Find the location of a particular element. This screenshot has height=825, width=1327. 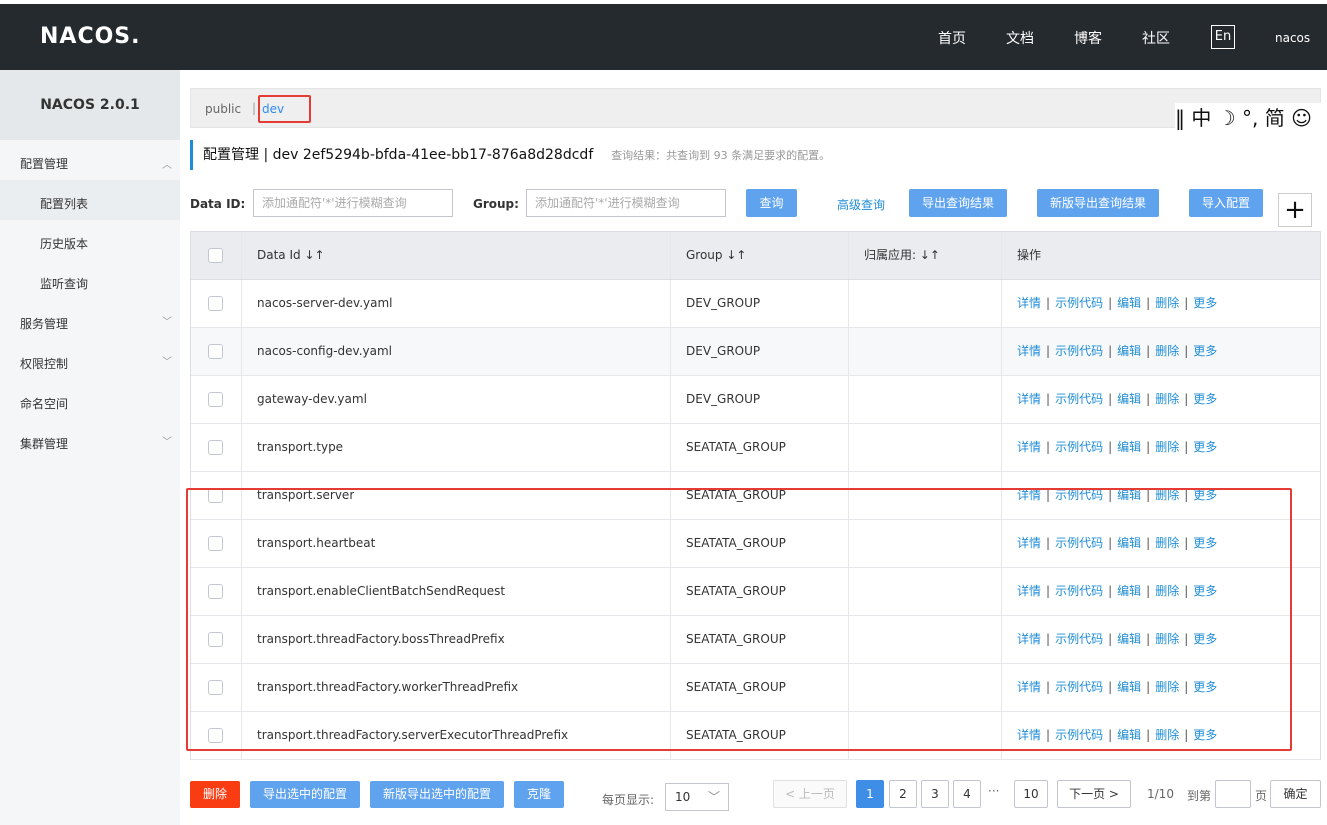

nacos-logo: NACOS. is located at coordinates (90, 36).